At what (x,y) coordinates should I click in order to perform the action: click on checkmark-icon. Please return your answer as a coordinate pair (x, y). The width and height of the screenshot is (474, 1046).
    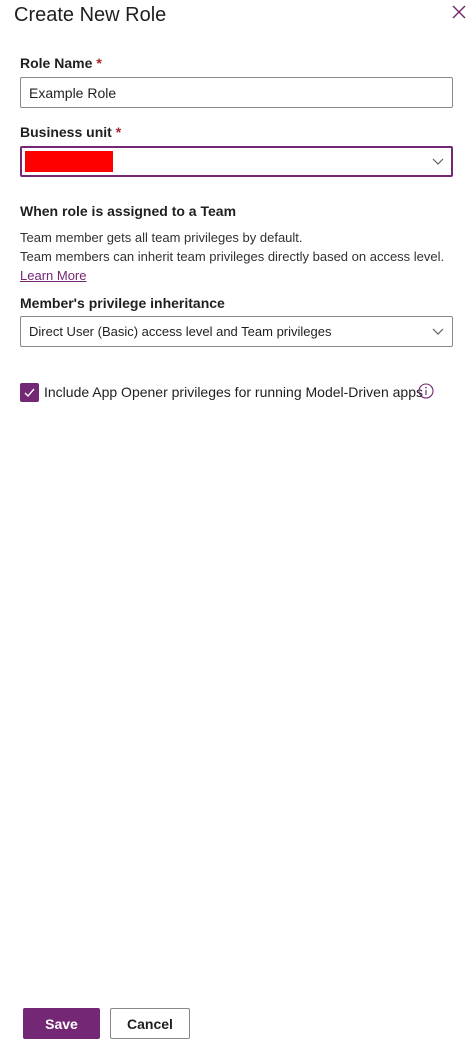
    Looking at the image, I should click on (29, 393).